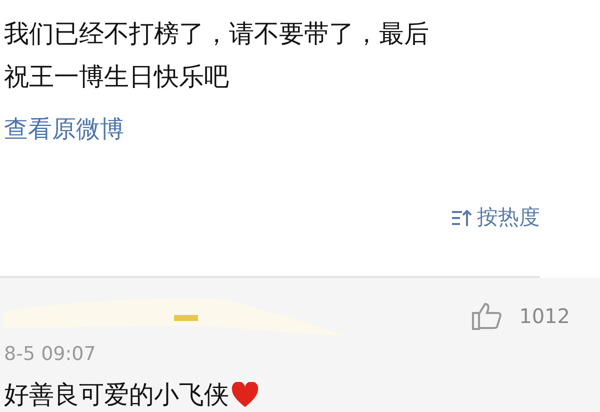  What do you see at coordinates (487, 316) in the screenshot?
I see `thumbs-up-icon` at bounding box center [487, 316].